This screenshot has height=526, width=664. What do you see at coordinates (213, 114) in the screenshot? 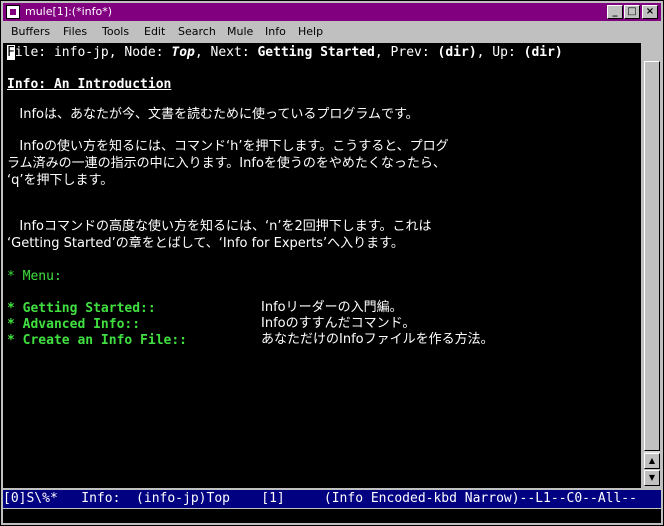
I see `paragraph-1: Infoは、あなたが今、文書を読むために使っているプログラムです。` at bounding box center [213, 114].